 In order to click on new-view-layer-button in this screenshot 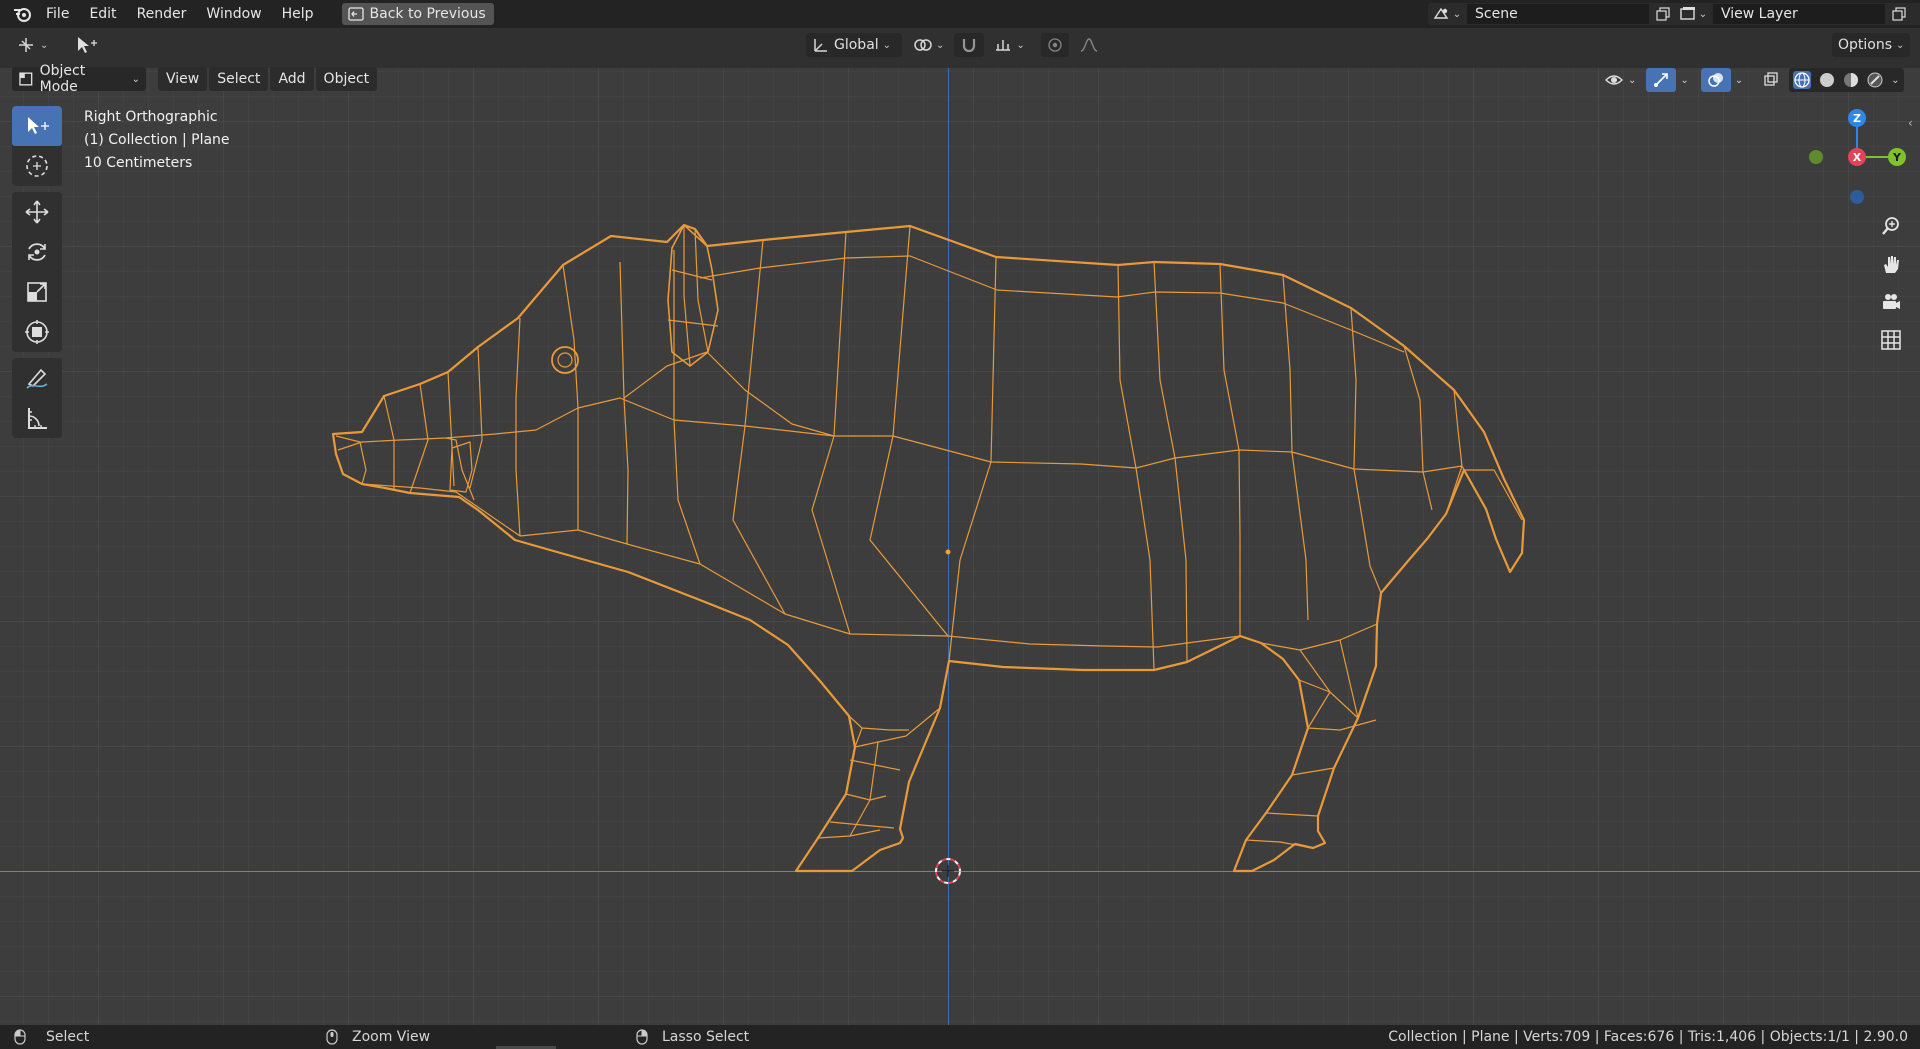, I will do `click(1899, 14)`.